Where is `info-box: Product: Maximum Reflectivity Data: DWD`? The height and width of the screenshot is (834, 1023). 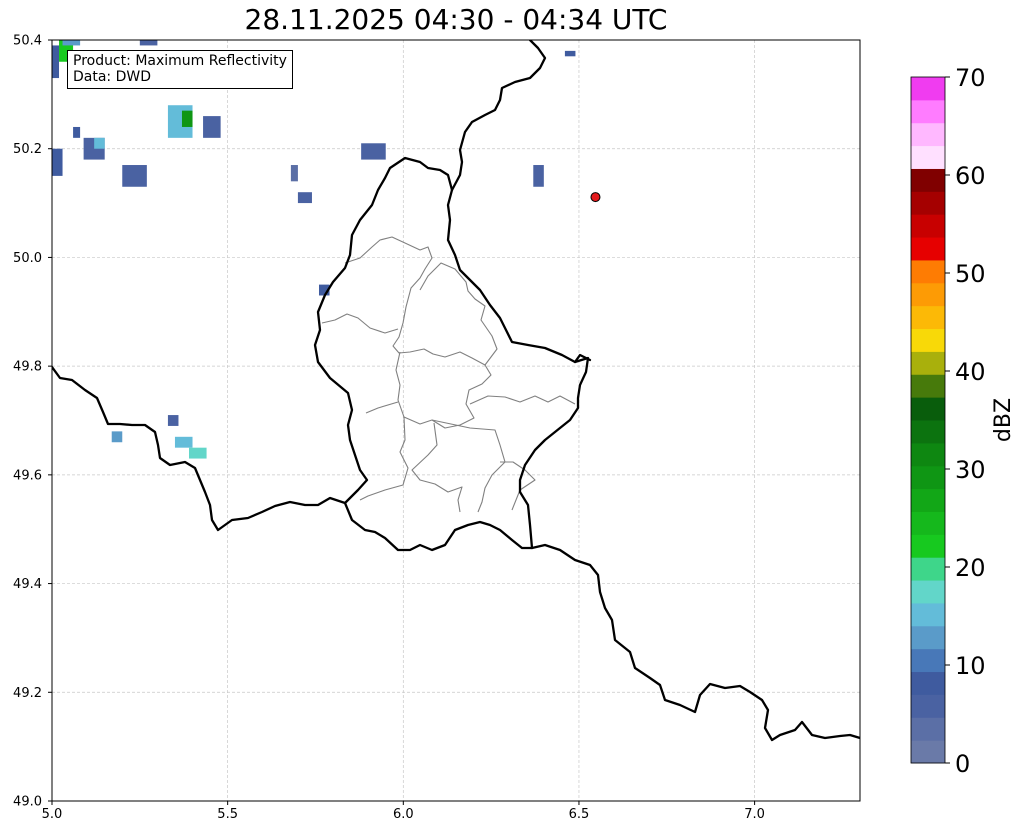
info-box: Product: Maximum Reflectivity Data: DWD is located at coordinates (180, 69).